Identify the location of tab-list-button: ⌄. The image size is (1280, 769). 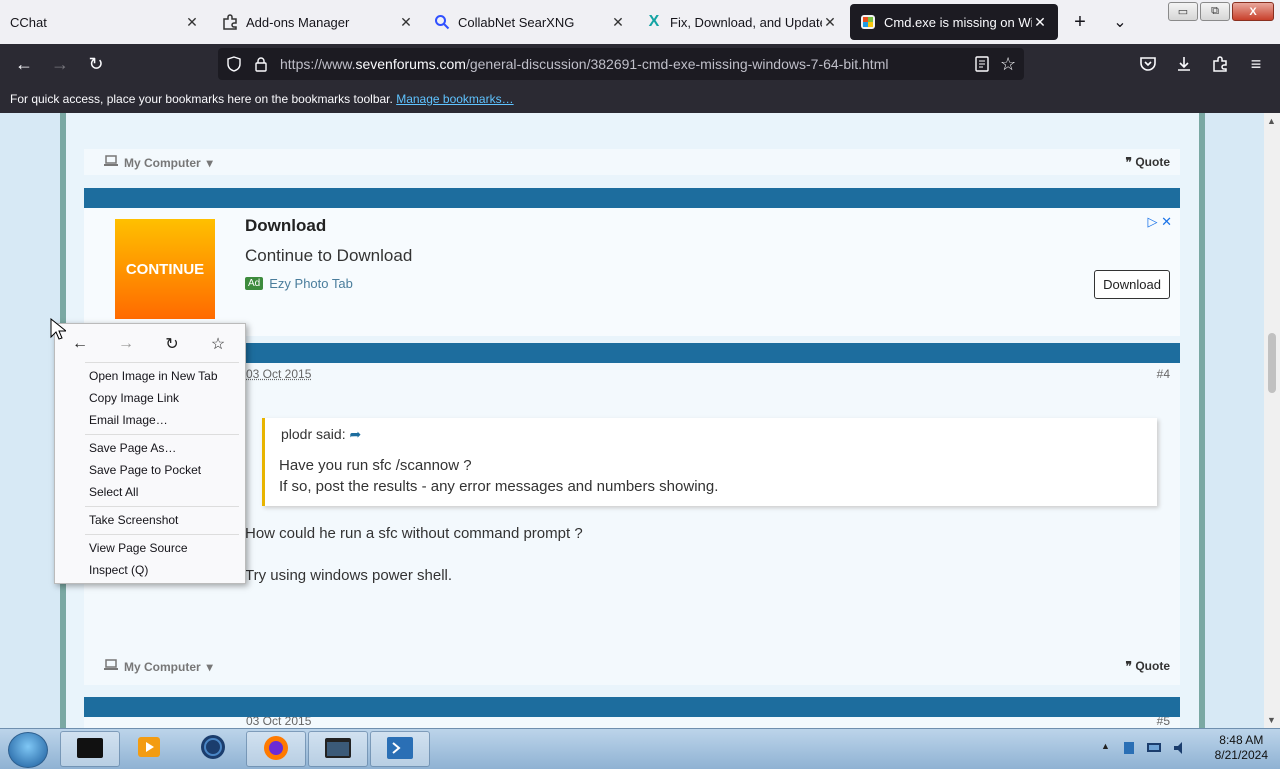
(1120, 22).